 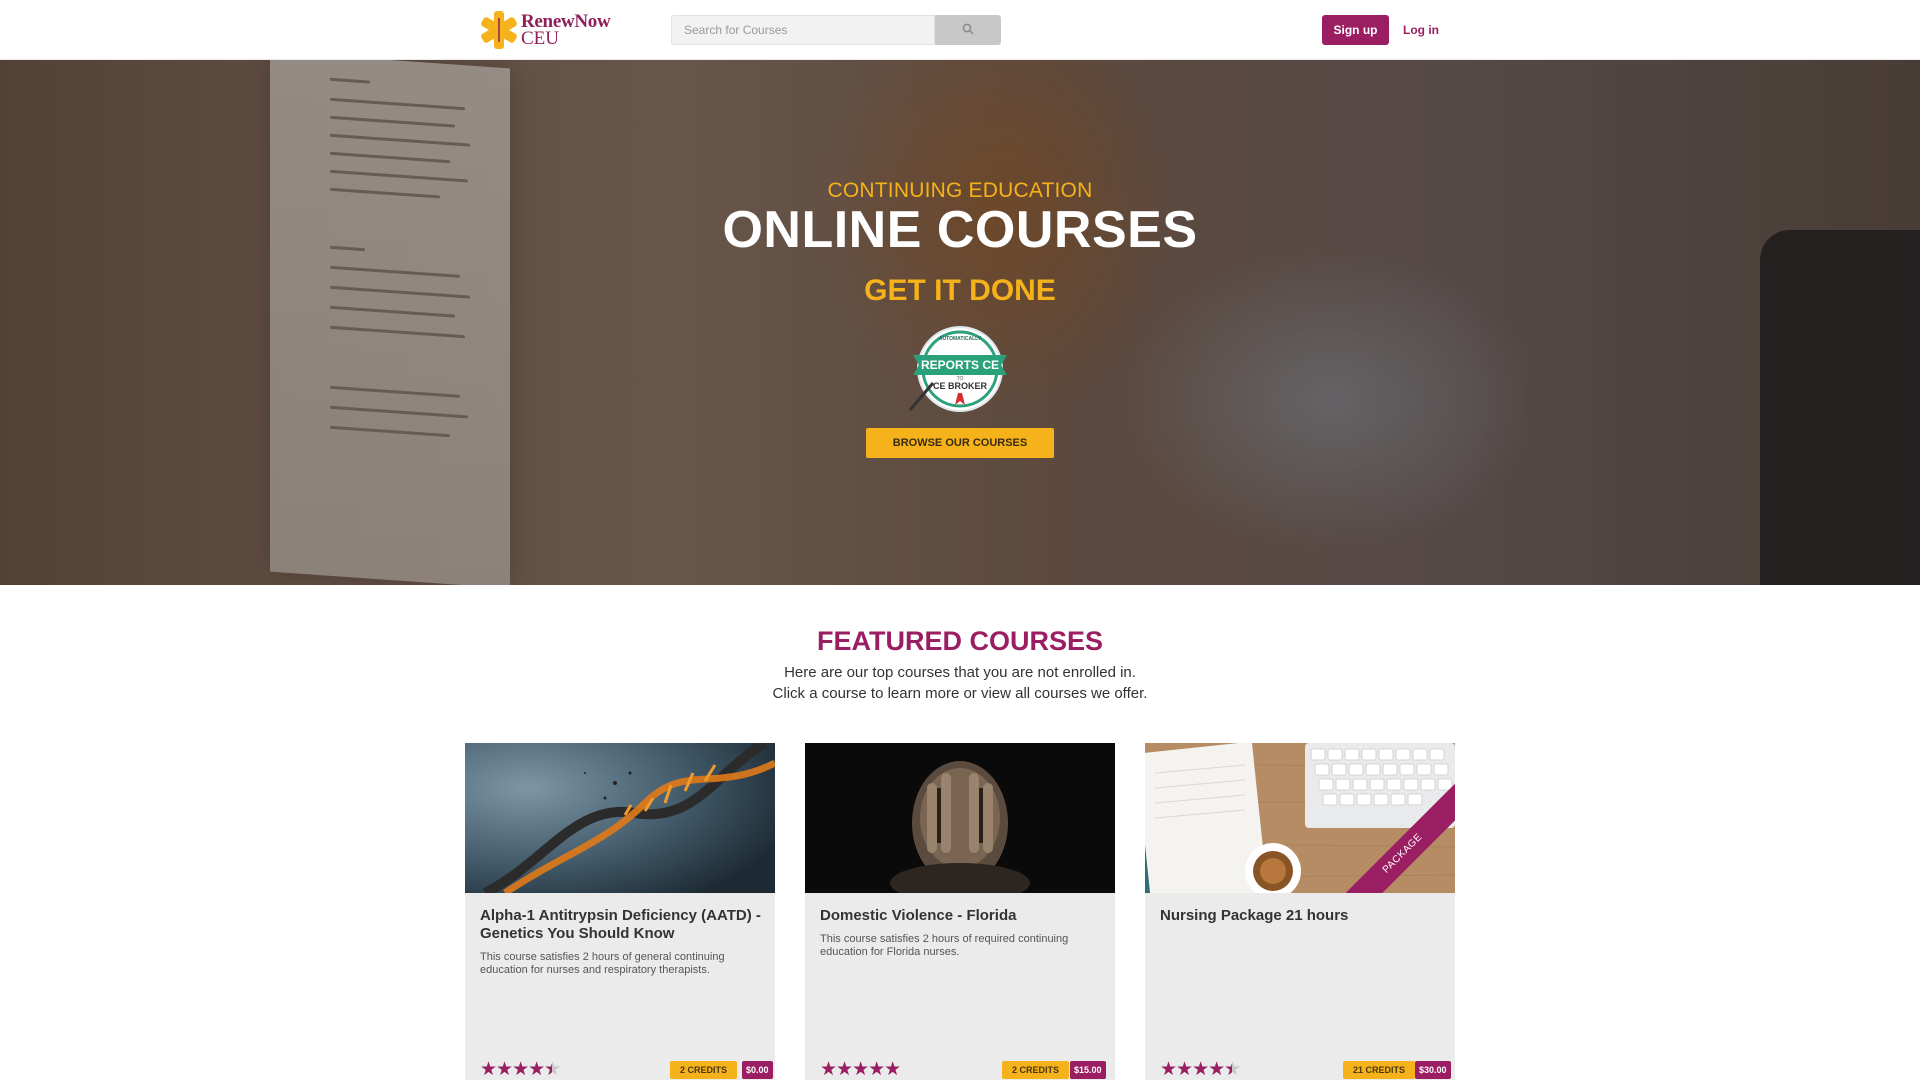 What do you see at coordinates (1300, 818) in the screenshot?
I see `course-image-desk: PACKAGE` at bounding box center [1300, 818].